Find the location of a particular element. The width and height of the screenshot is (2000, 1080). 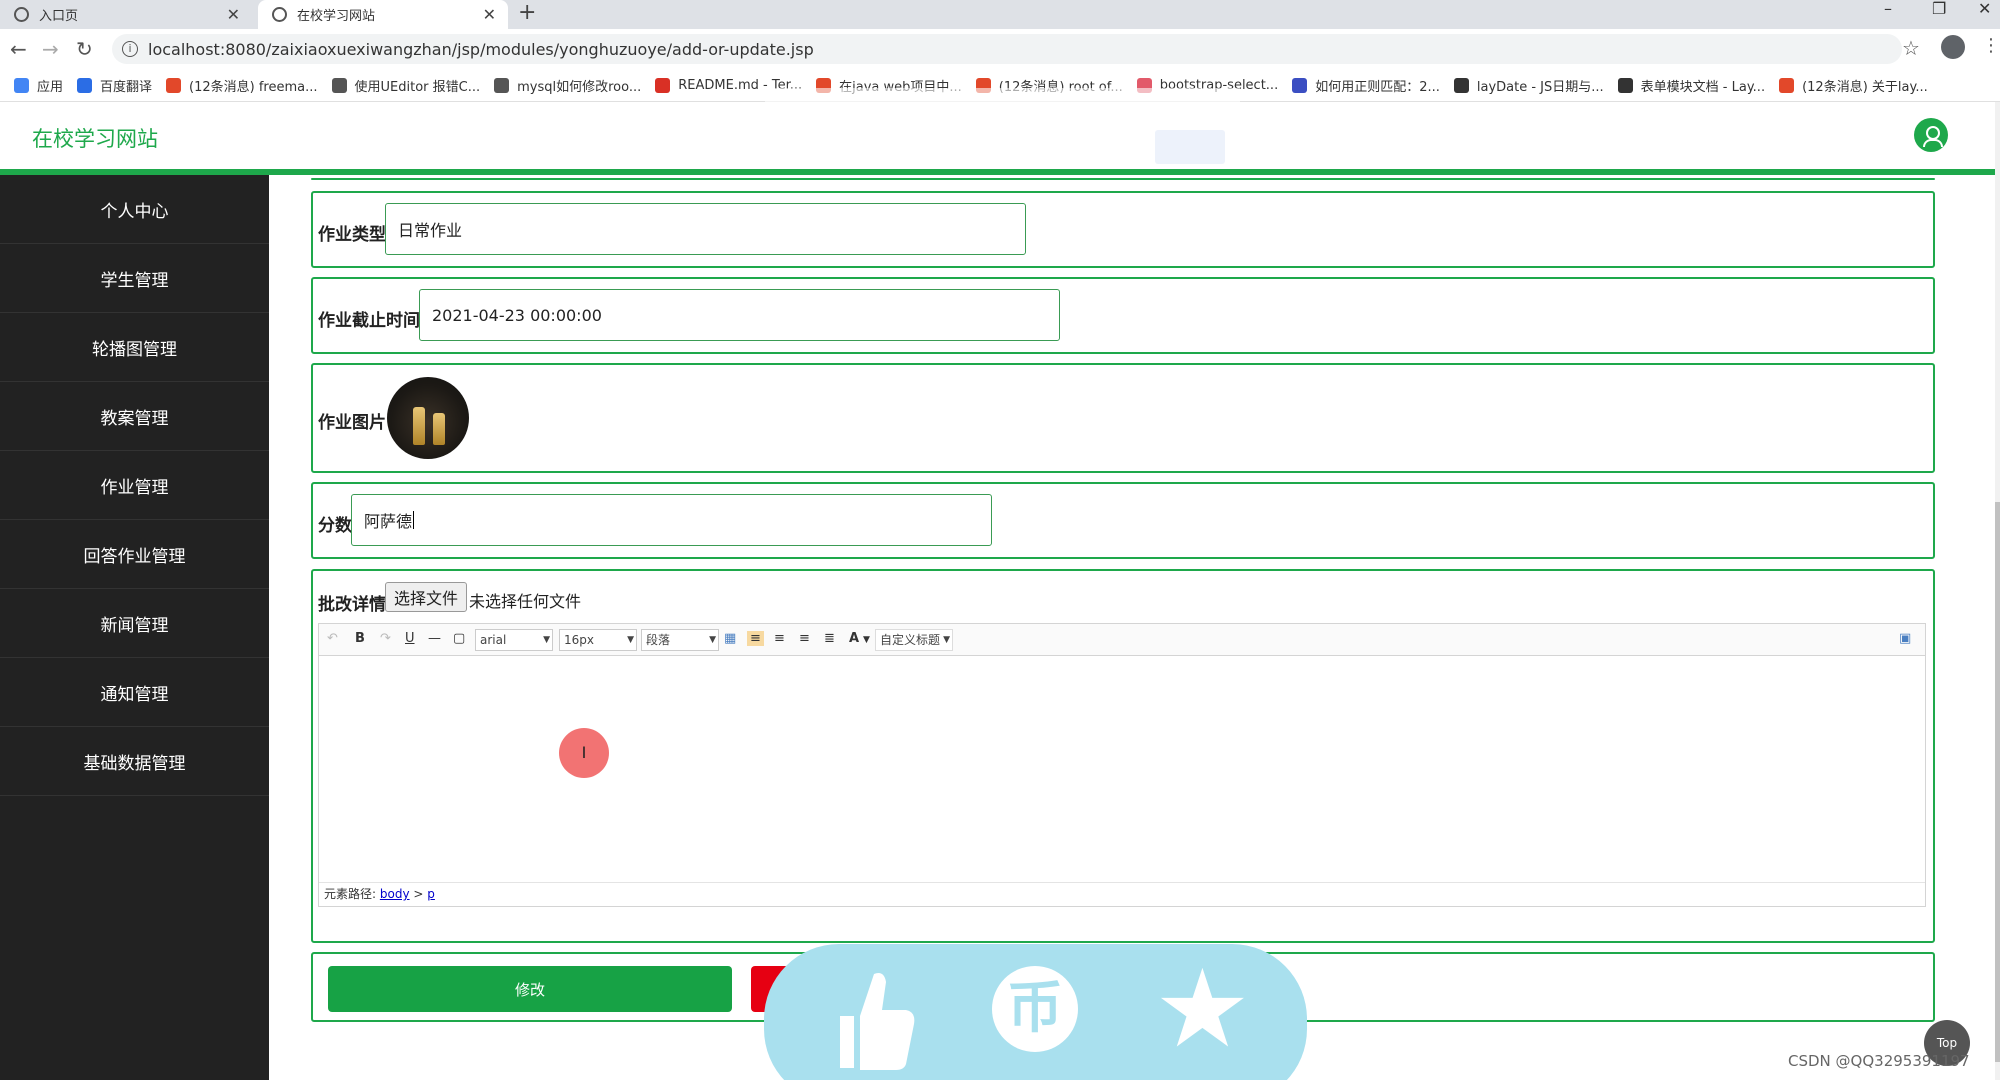

bookmark-item: 百度翻译 is located at coordinates (114, 85).